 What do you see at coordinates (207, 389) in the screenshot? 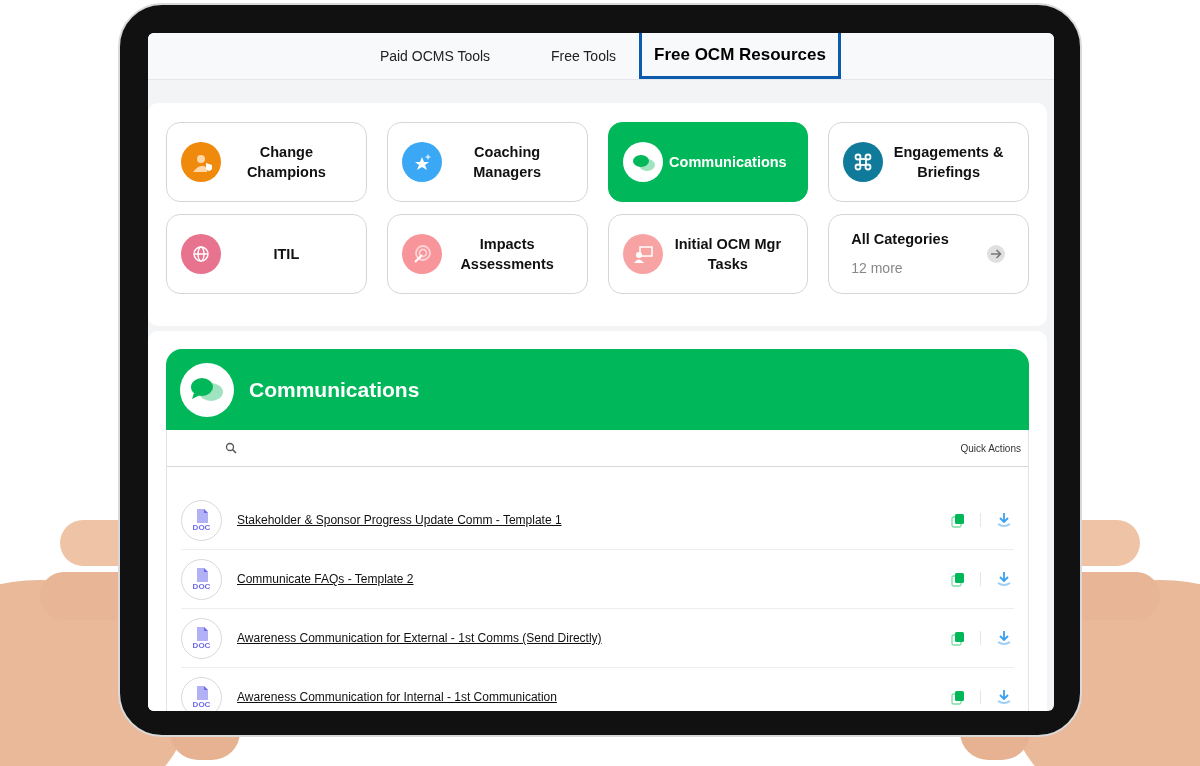
I see `chat-bubbles-icon` at bounding box center [207, 389].